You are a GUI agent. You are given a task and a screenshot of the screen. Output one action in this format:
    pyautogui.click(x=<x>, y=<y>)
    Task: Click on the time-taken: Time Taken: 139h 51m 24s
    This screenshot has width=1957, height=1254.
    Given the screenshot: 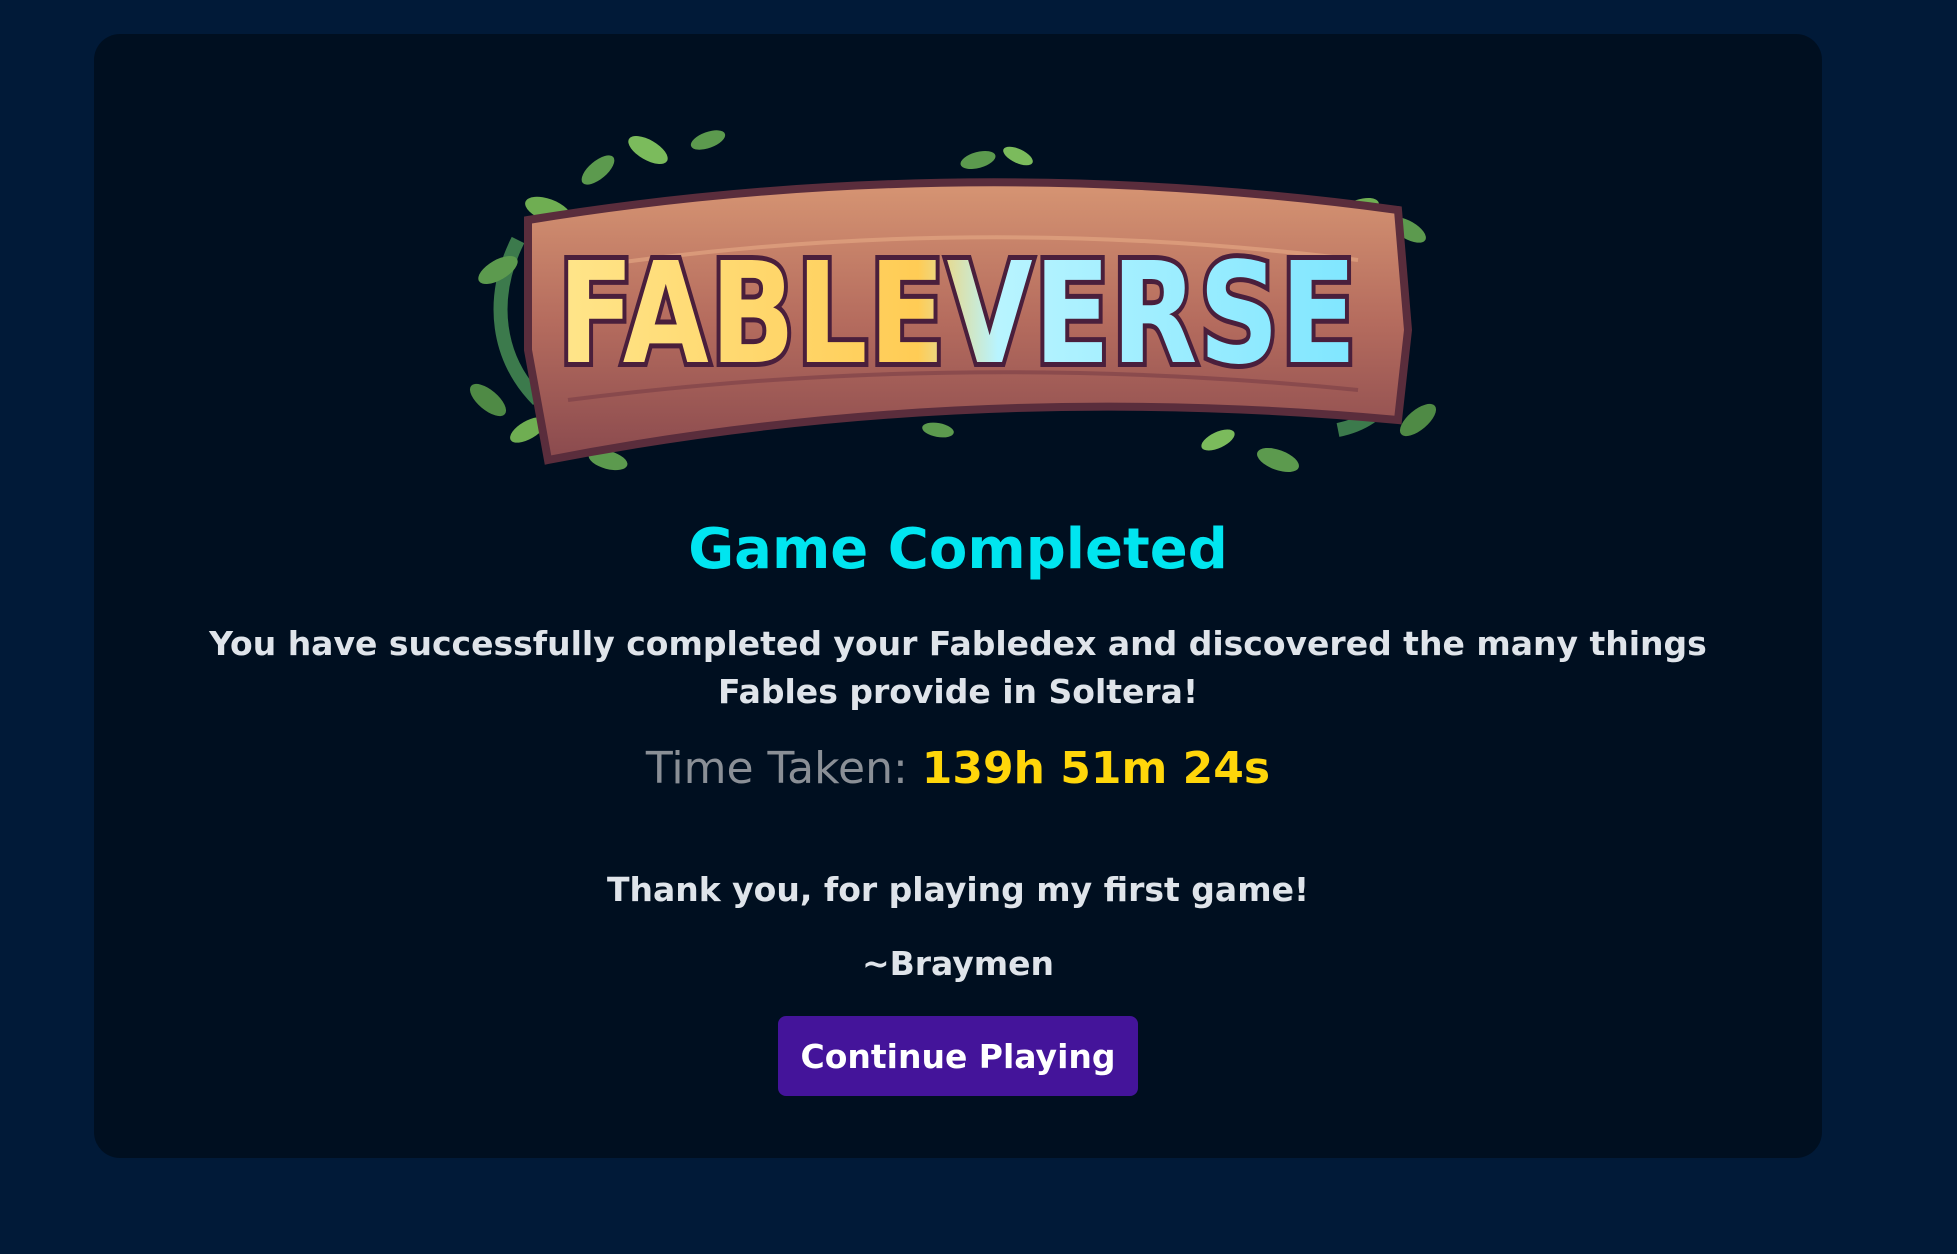 What is the action you would take?
    pyautogui.click(x=958, y=768)
    